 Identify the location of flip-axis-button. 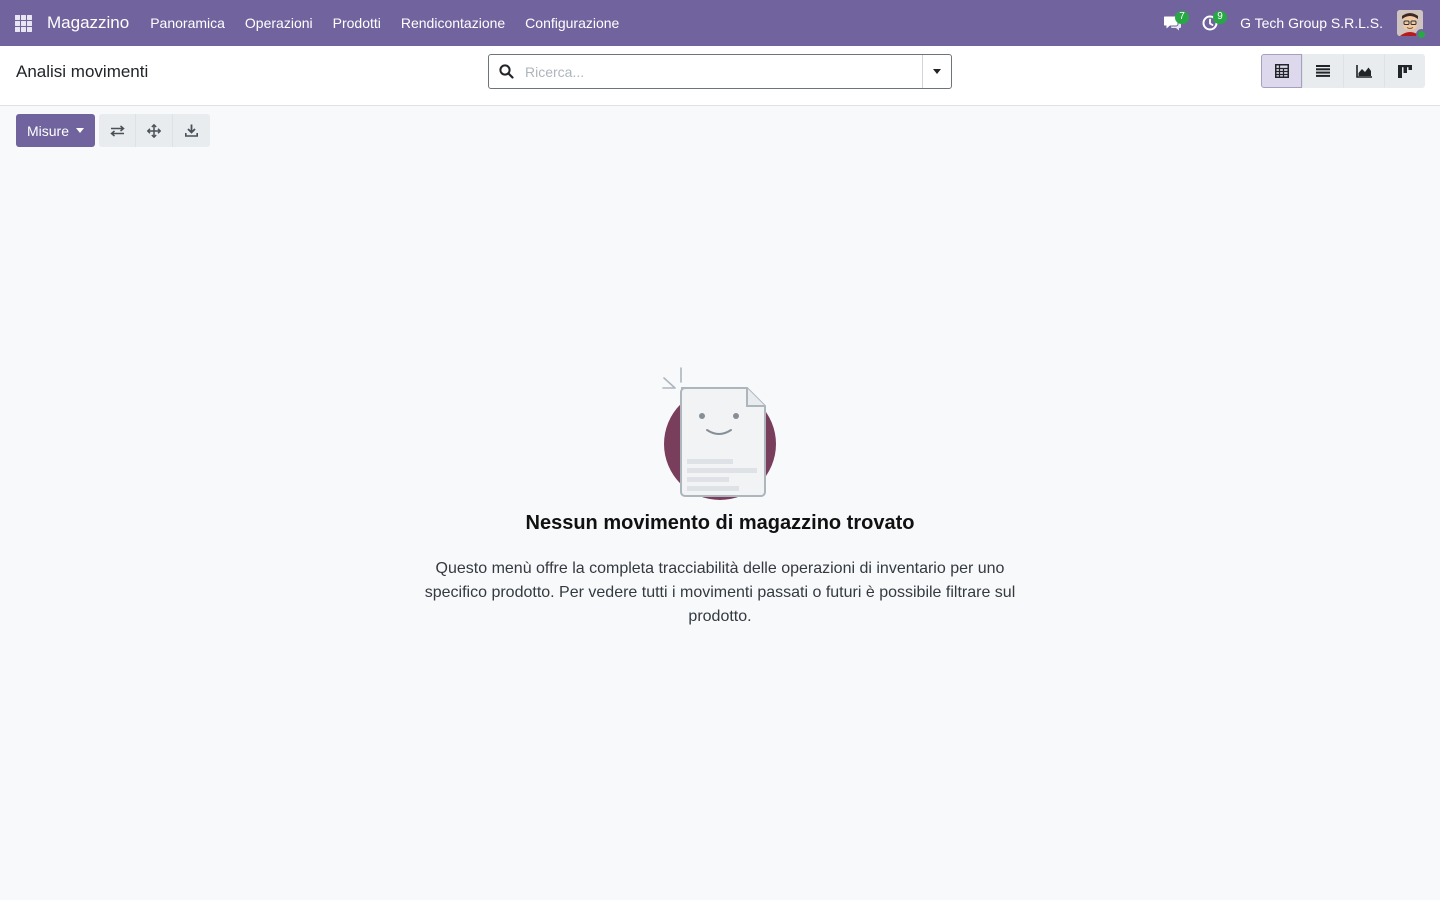
(118, 130).